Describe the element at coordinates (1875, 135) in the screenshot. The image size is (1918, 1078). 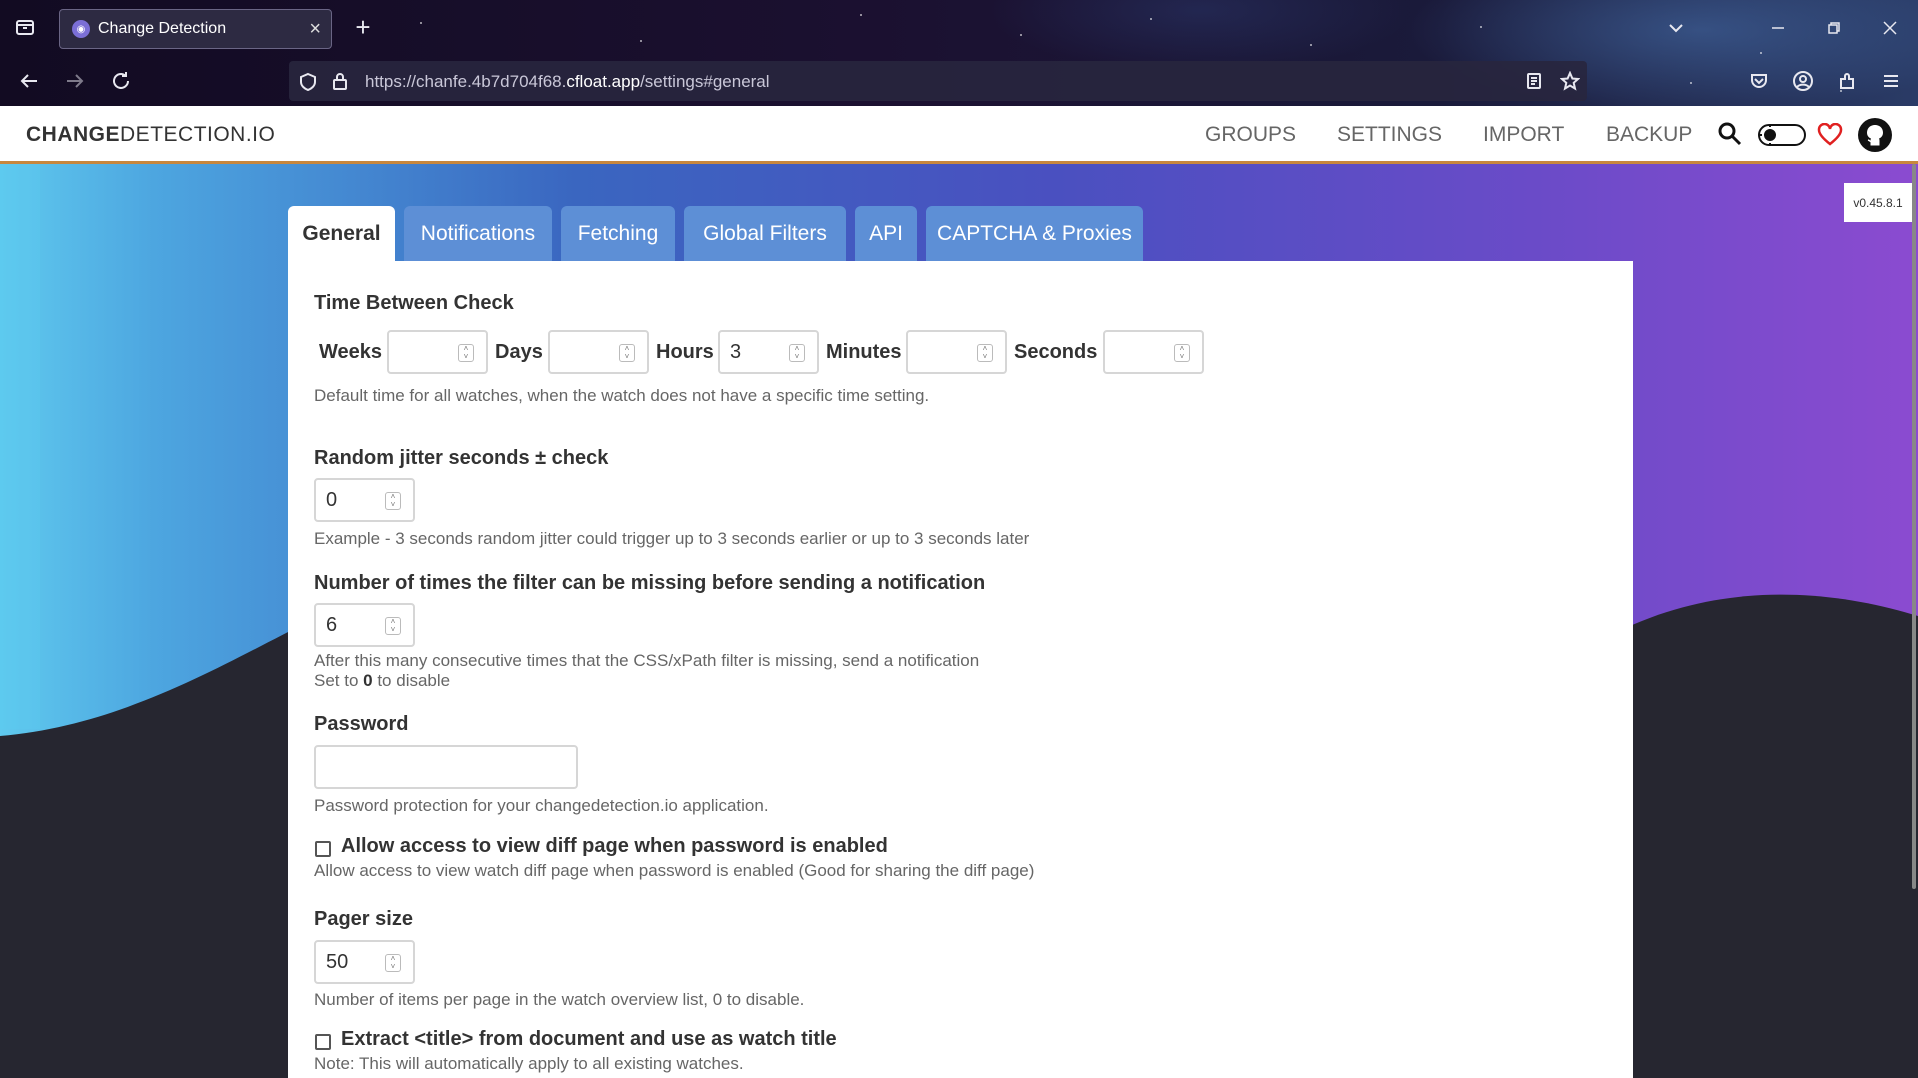
I see `github-icon` at that location.